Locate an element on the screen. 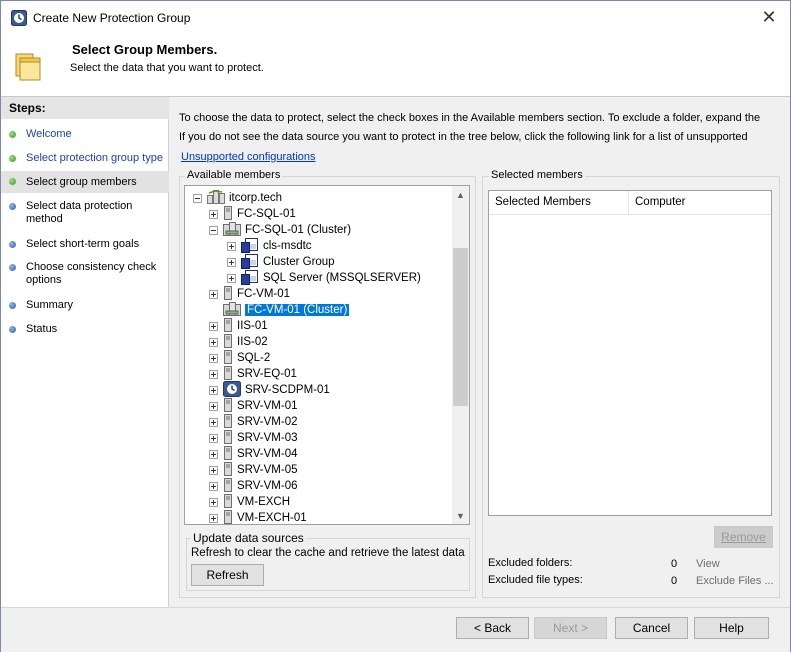 This screenshot has height=652, width=791. tree-node: SRV-VM-06 is located at coordinates (253, 486).